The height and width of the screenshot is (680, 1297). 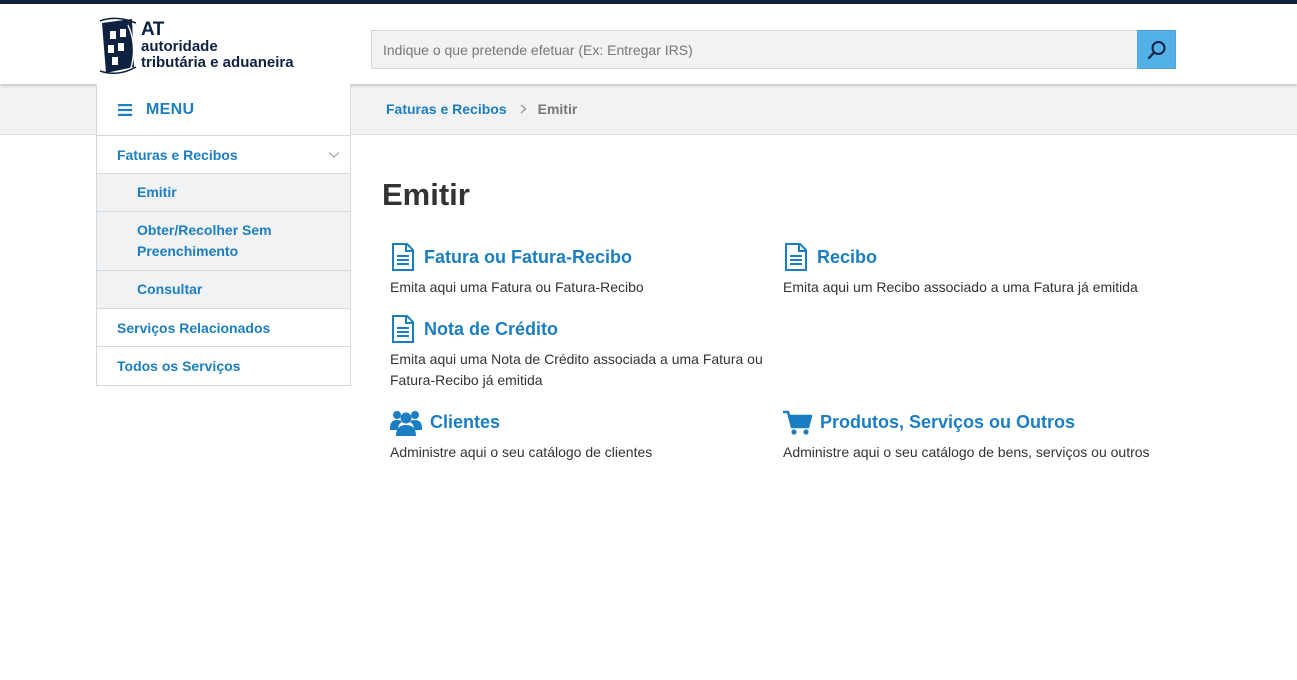 What do you see at coordinates (223, 193) in the screenshot?
I see `sidebar-item-emitir: Emitir` at bounding box center [223, 193].